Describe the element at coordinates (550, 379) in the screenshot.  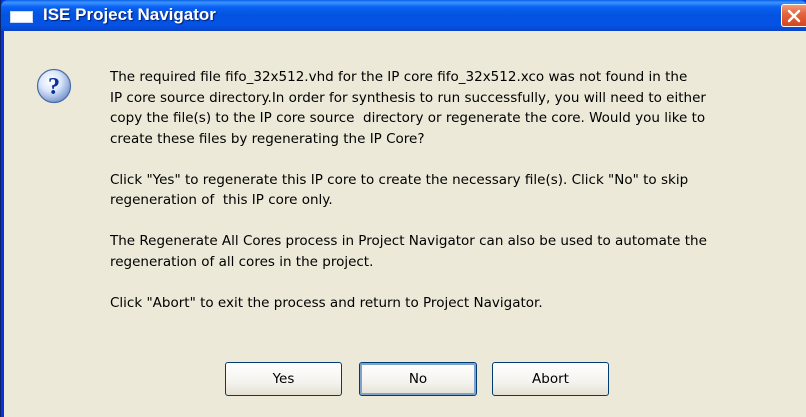
I see `abort-button: Abort` at that location.